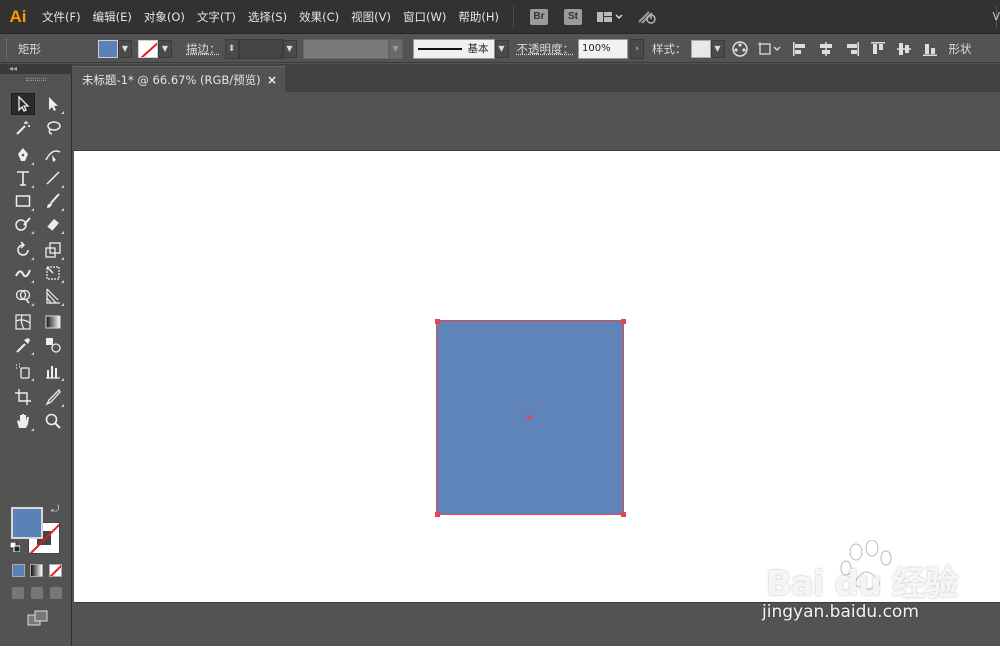 The height and width of the screenshot is (646, 1000). What do you see at coordinates (23, 201) in the screenshot?
I see `rectangle-tool-icon` at bounding box center [23, 201].